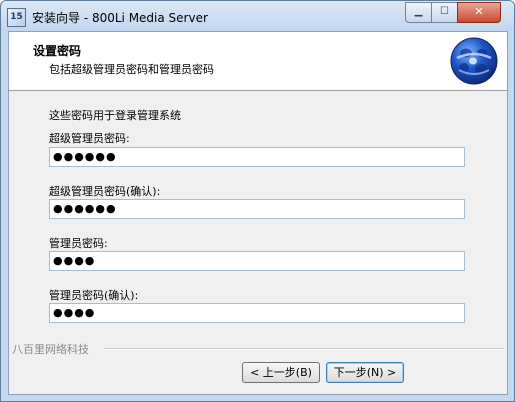  I want to click on admin-password-confirm-label: 管理员密码(确认):, so click(94, 295).